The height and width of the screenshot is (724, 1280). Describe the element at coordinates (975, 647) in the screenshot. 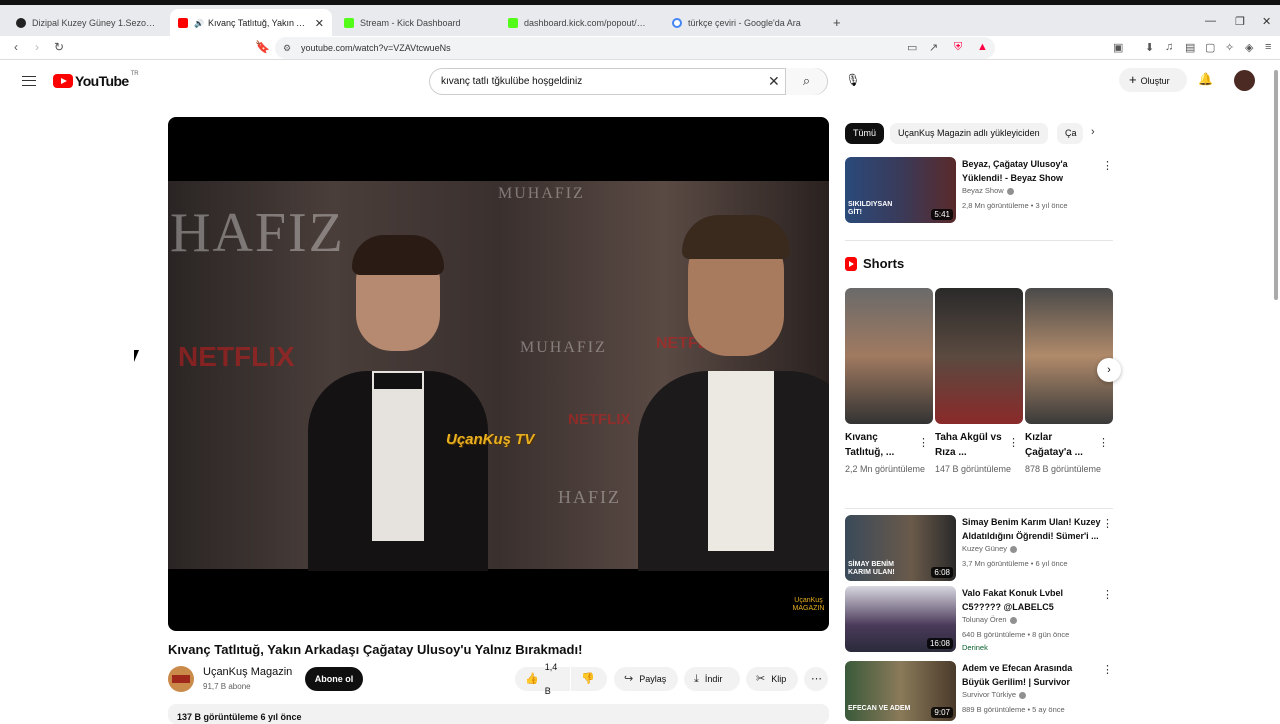

I see `member-tag: Derinek` at that location.